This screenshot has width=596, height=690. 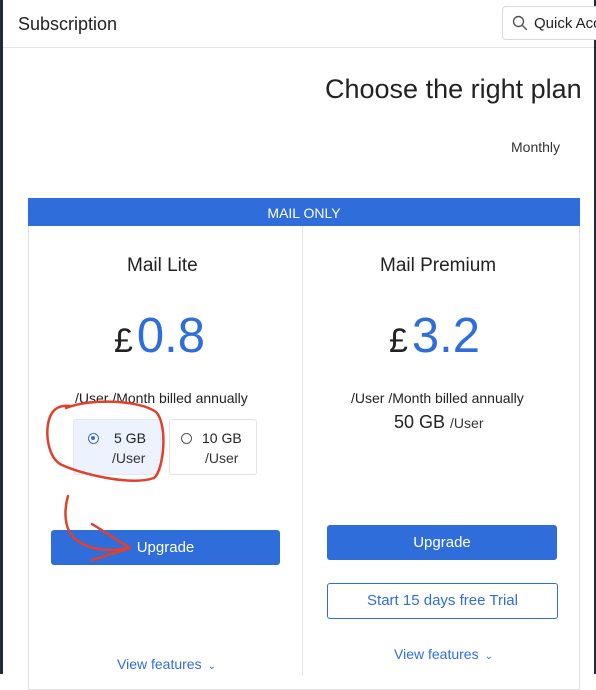 What do you see at coordinates (186, 438) in the screenshot?
I see `radio-unchecked-icon` at bounding box center [186, 438].